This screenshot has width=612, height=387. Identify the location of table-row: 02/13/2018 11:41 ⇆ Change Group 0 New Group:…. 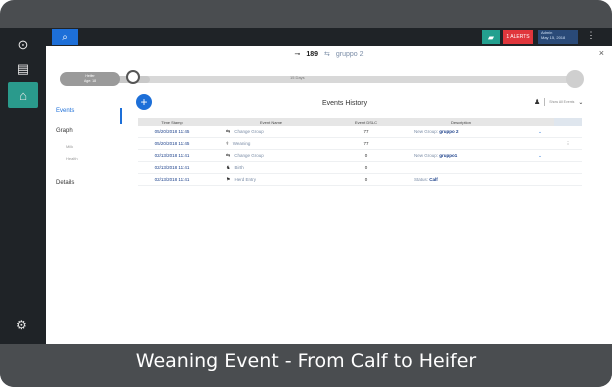
(360, 156).